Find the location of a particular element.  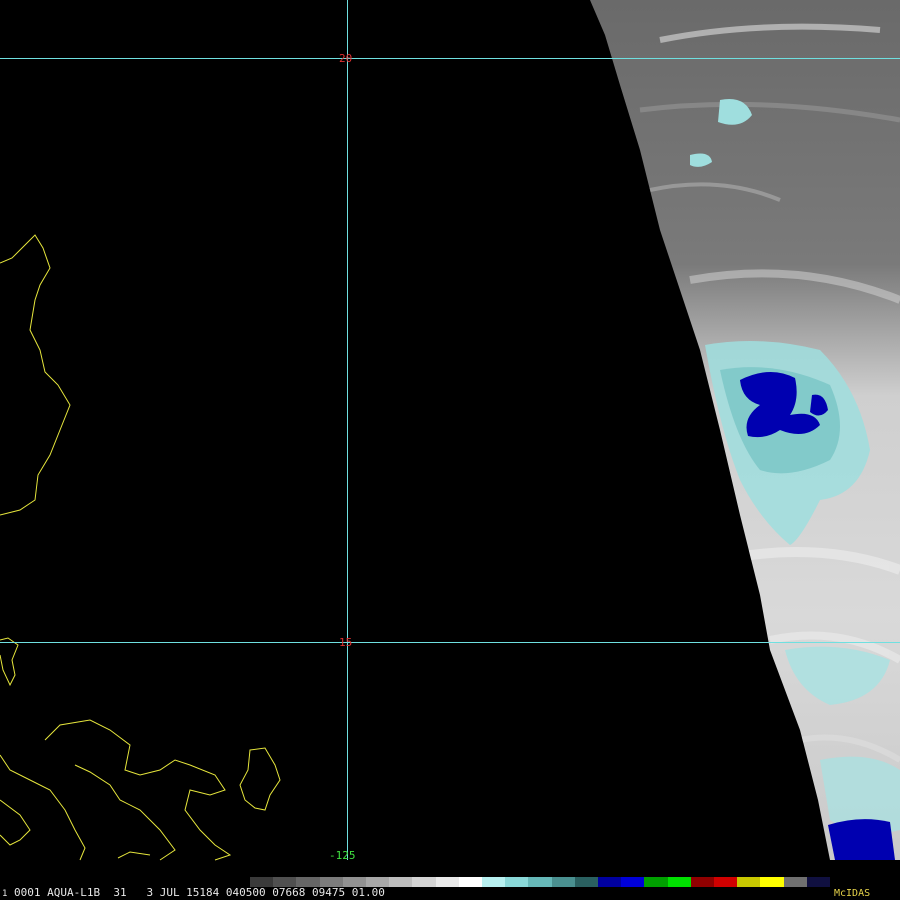

lon-label-125: -125 is located at coordinates (342, 855).